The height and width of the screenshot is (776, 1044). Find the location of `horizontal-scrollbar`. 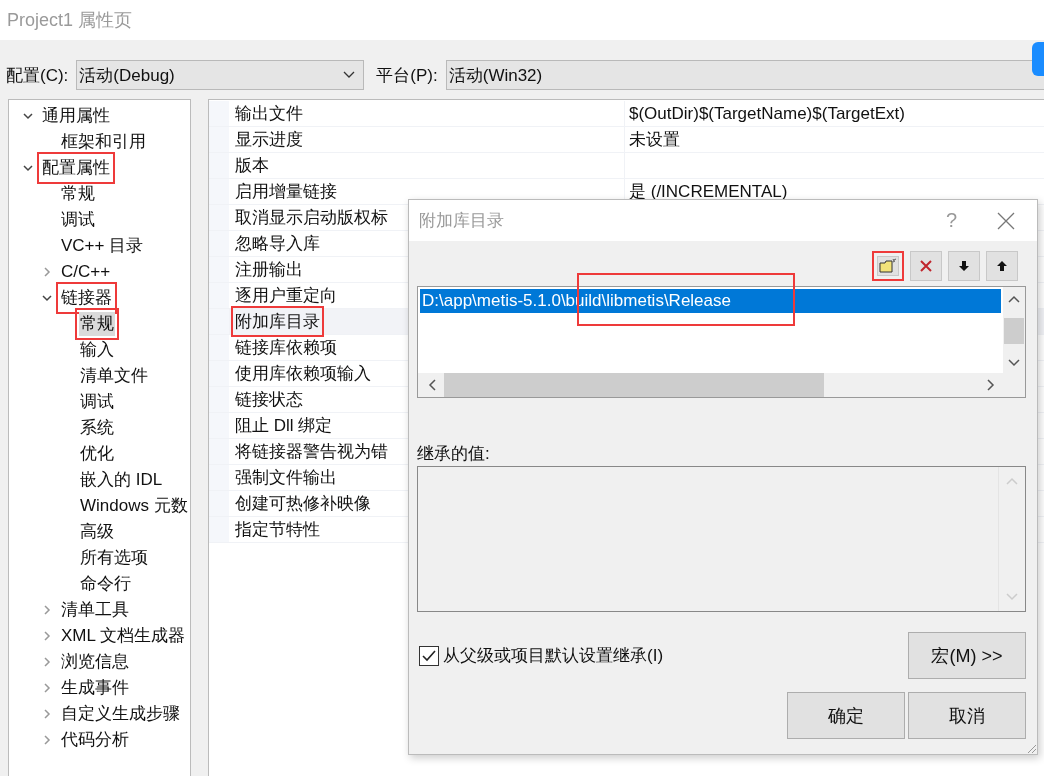

horizontal-scrollbar is located at coordinates (721, 385).